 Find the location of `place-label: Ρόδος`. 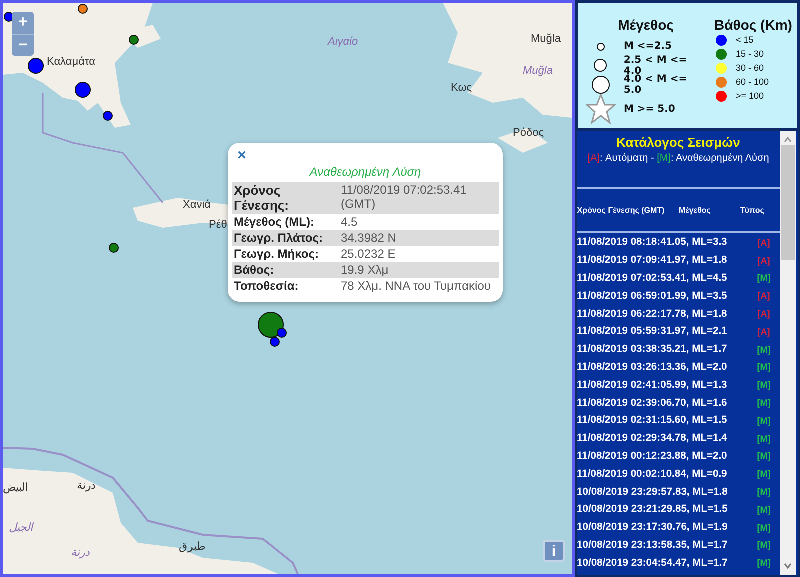

place-label: Ρόδος is located at coordinates (528, 133).